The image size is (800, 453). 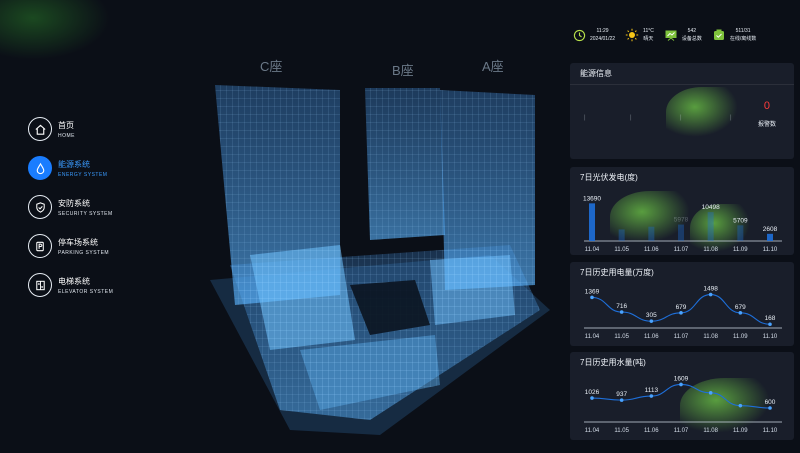 What do you see at coordinates (103, 285) in the screenshot?
I see `nav-item-elevator: 电梯系统 ELEVATOR SYSTEM` at bounding box center [103, 285].